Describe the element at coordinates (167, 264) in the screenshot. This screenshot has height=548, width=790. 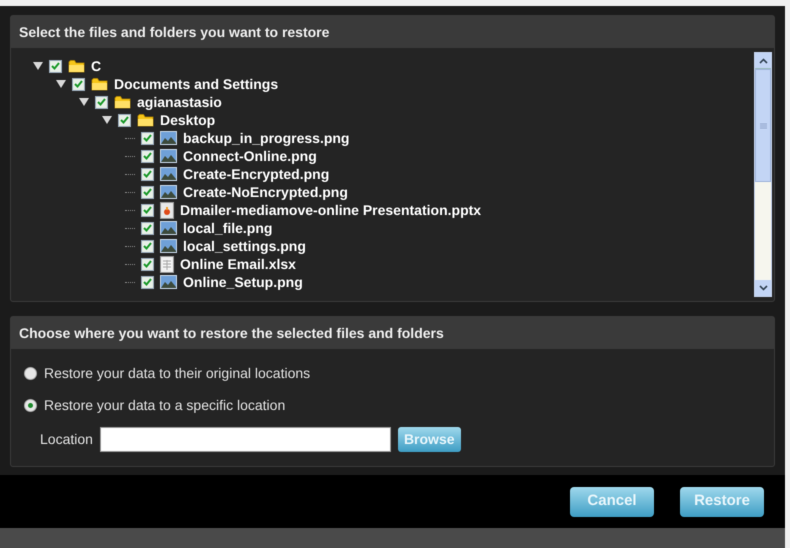
I see `spreadsheet-file-icon` at that location.